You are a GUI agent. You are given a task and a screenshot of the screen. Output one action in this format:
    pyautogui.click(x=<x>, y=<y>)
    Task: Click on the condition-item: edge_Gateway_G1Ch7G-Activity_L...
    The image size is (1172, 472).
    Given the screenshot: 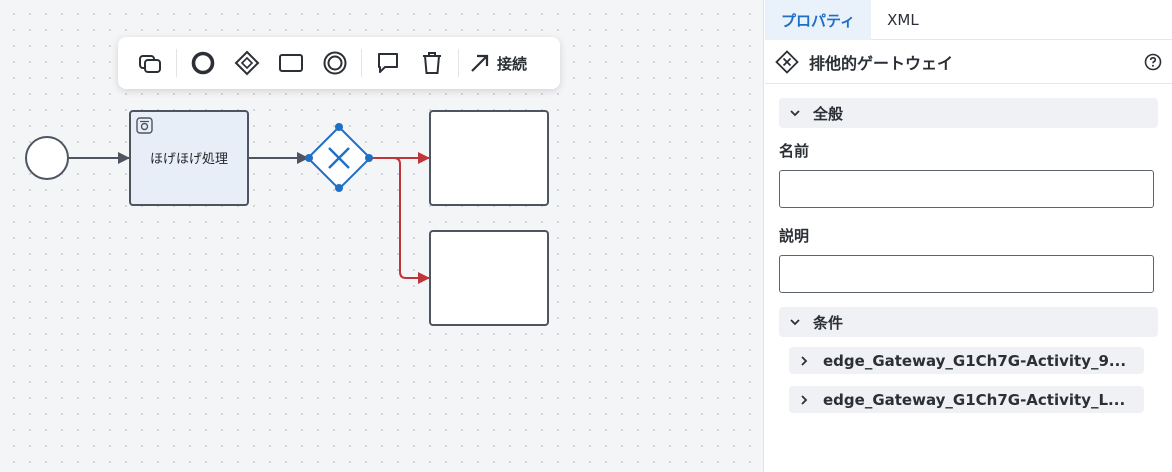 What is the action you would take?
    pyautogui.click(x=966, y=399)
    